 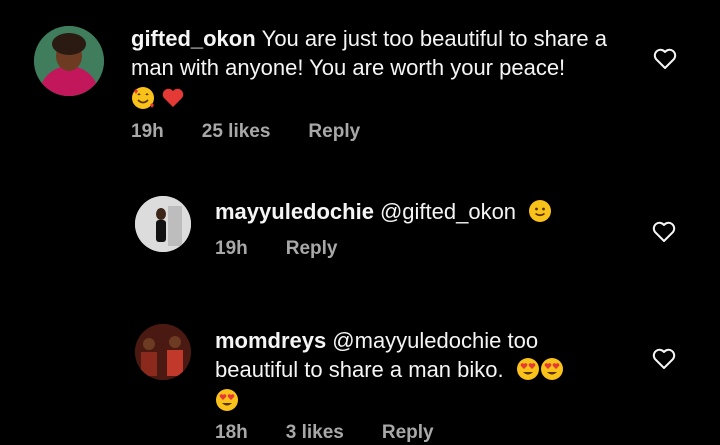 I want to click on comment-body: @gifted_okon, so click(x=448, y=211).